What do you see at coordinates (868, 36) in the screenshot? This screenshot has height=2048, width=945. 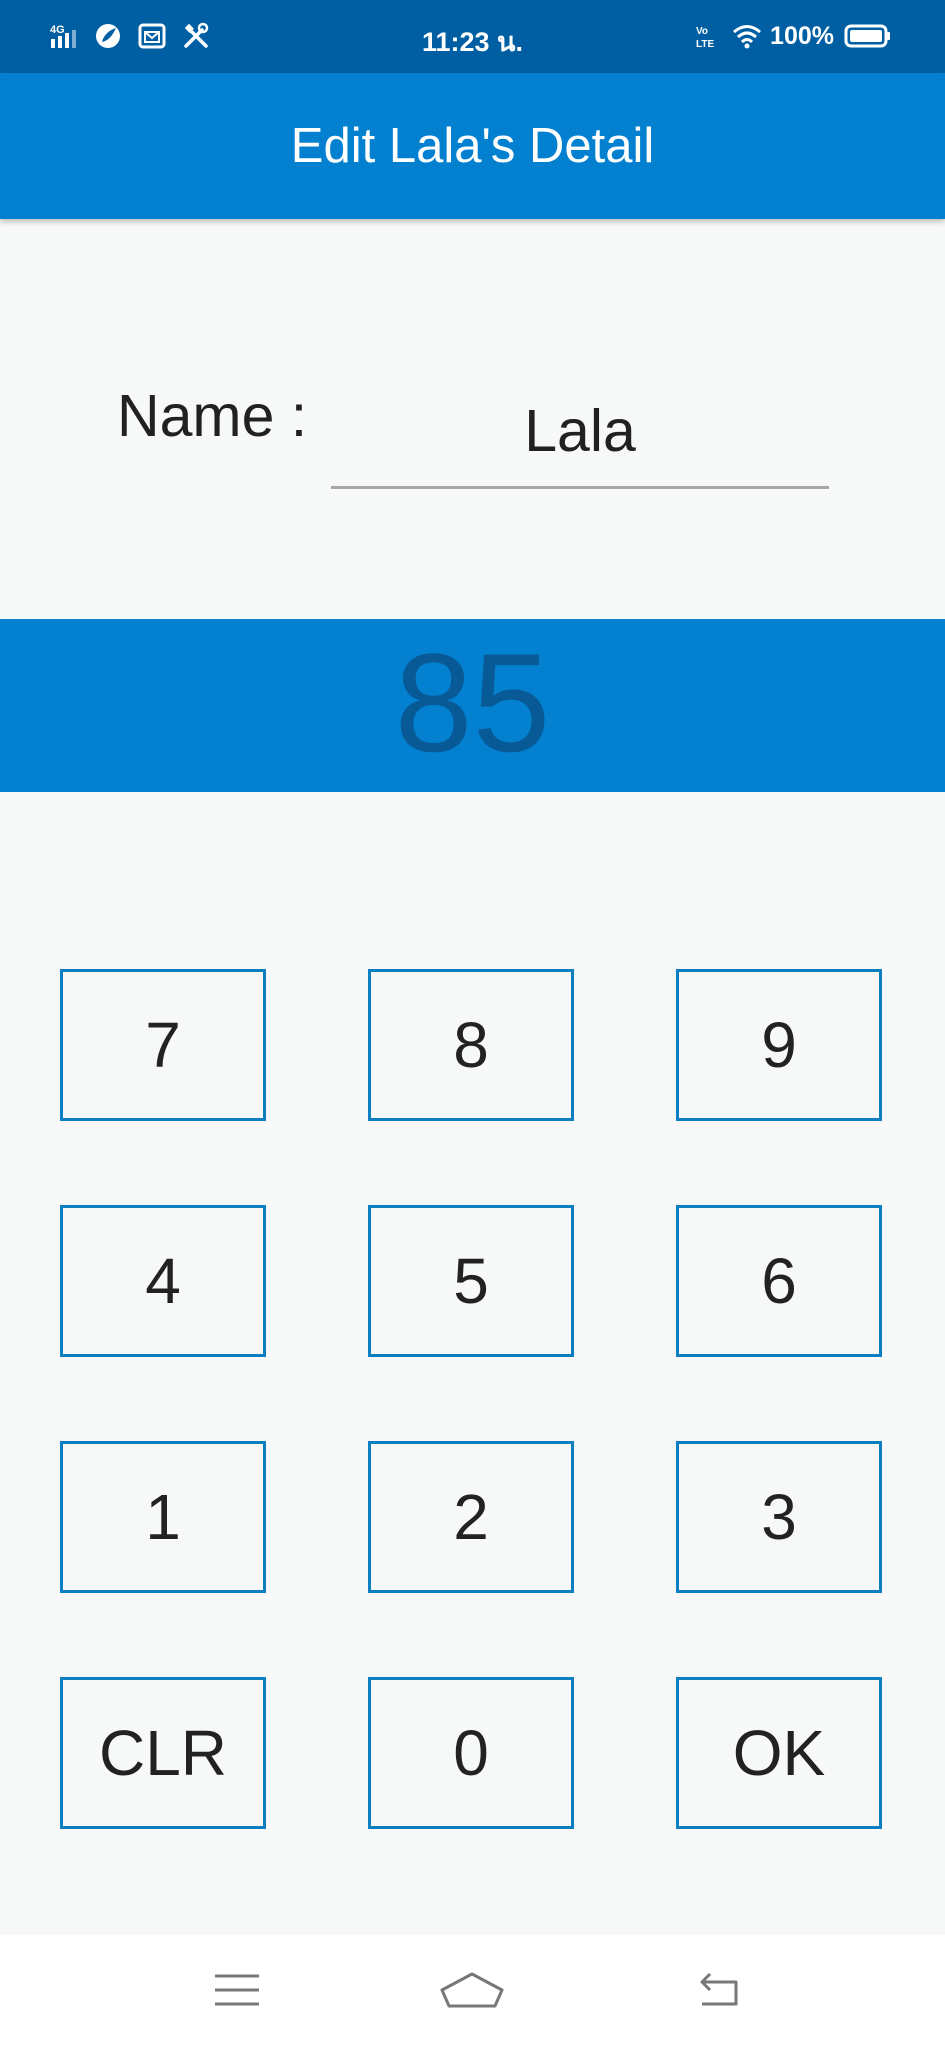 I see `battery-icon` at bounding box center [868, 36].